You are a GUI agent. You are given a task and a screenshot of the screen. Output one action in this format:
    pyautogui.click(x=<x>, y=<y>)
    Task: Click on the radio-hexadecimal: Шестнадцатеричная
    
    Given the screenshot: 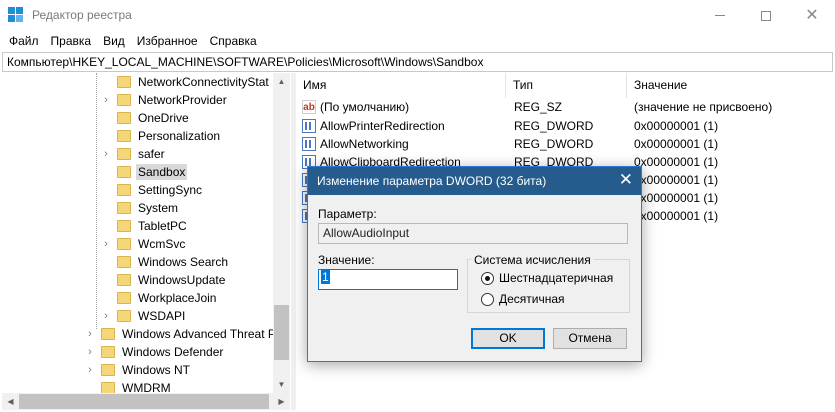 What is the action you would take?
    pyautogui.click(x=547, y=278)
    